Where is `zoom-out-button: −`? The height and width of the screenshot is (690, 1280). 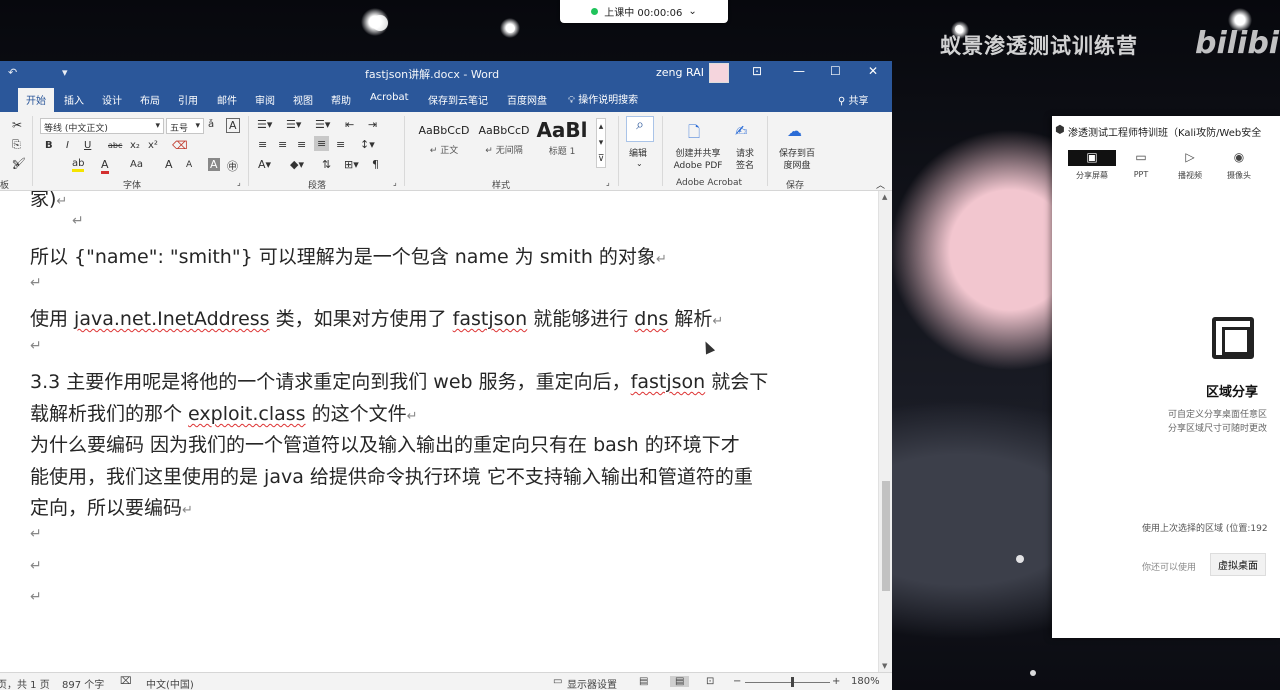 zoom-out-button: − is located at coordinates (737, 681).